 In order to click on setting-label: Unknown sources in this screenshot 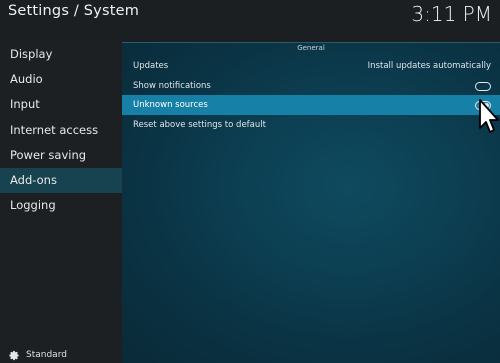, I will do `click(170, 105)`.